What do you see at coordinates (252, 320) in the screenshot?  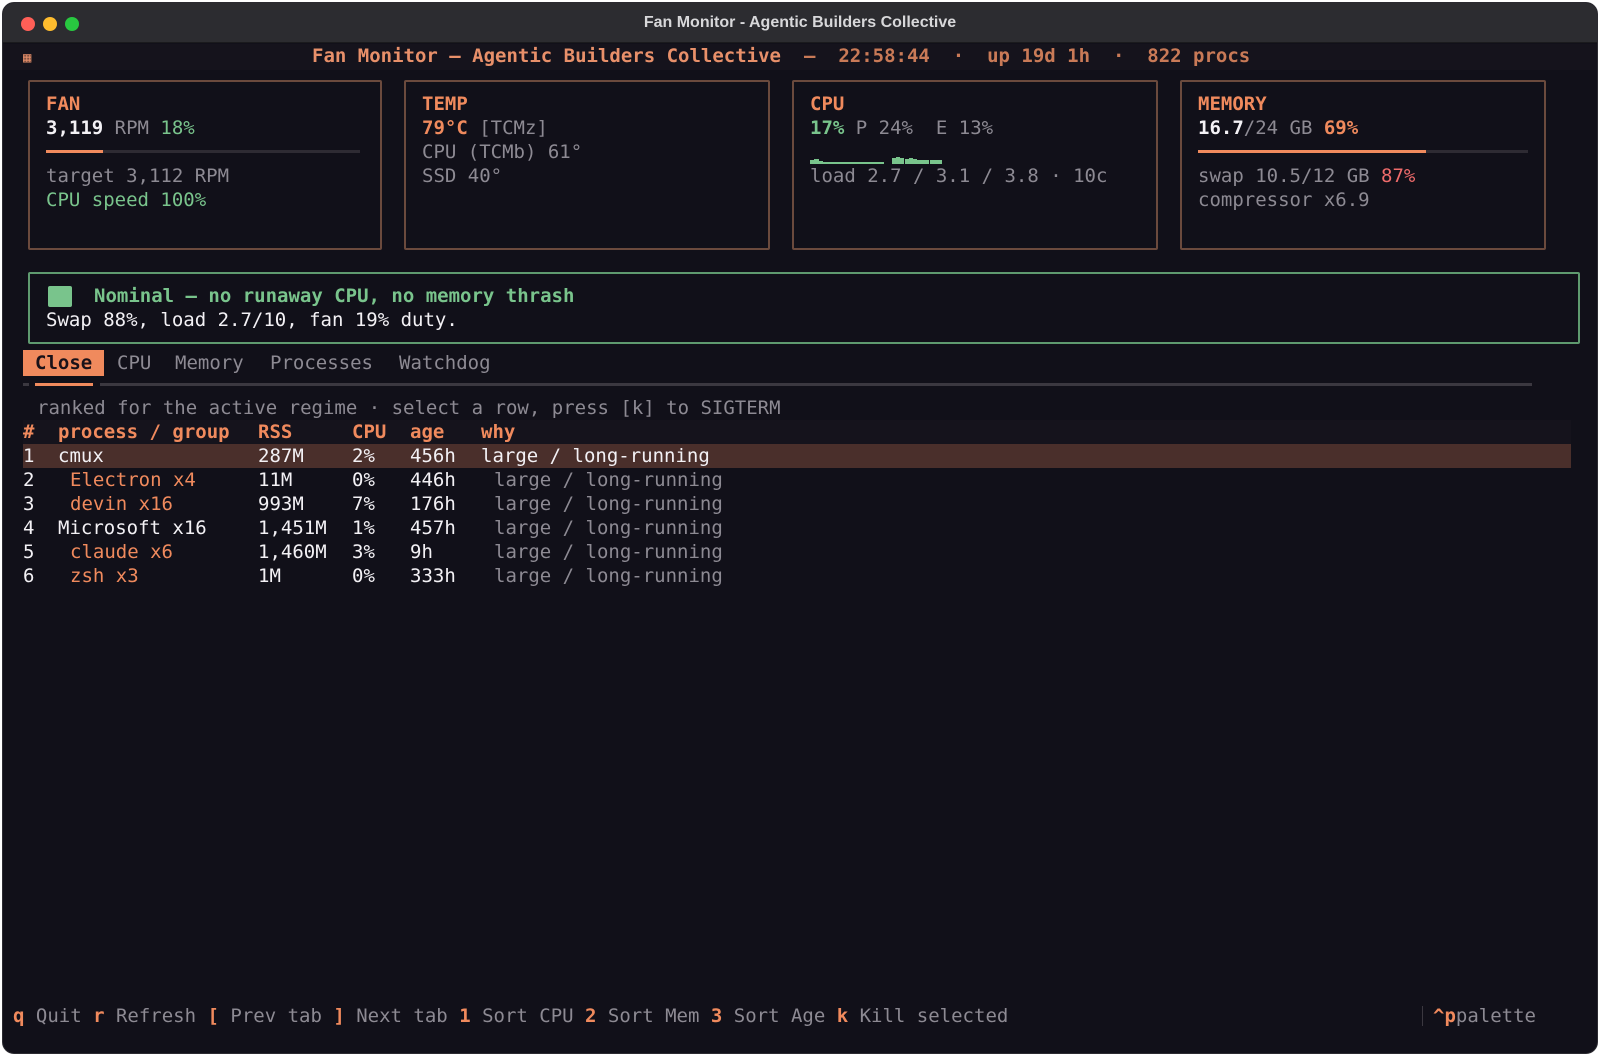 I see `status-detail: Swap 88%, load 2.7/10, fan 19% duty.` at bounding box center [252, 320].